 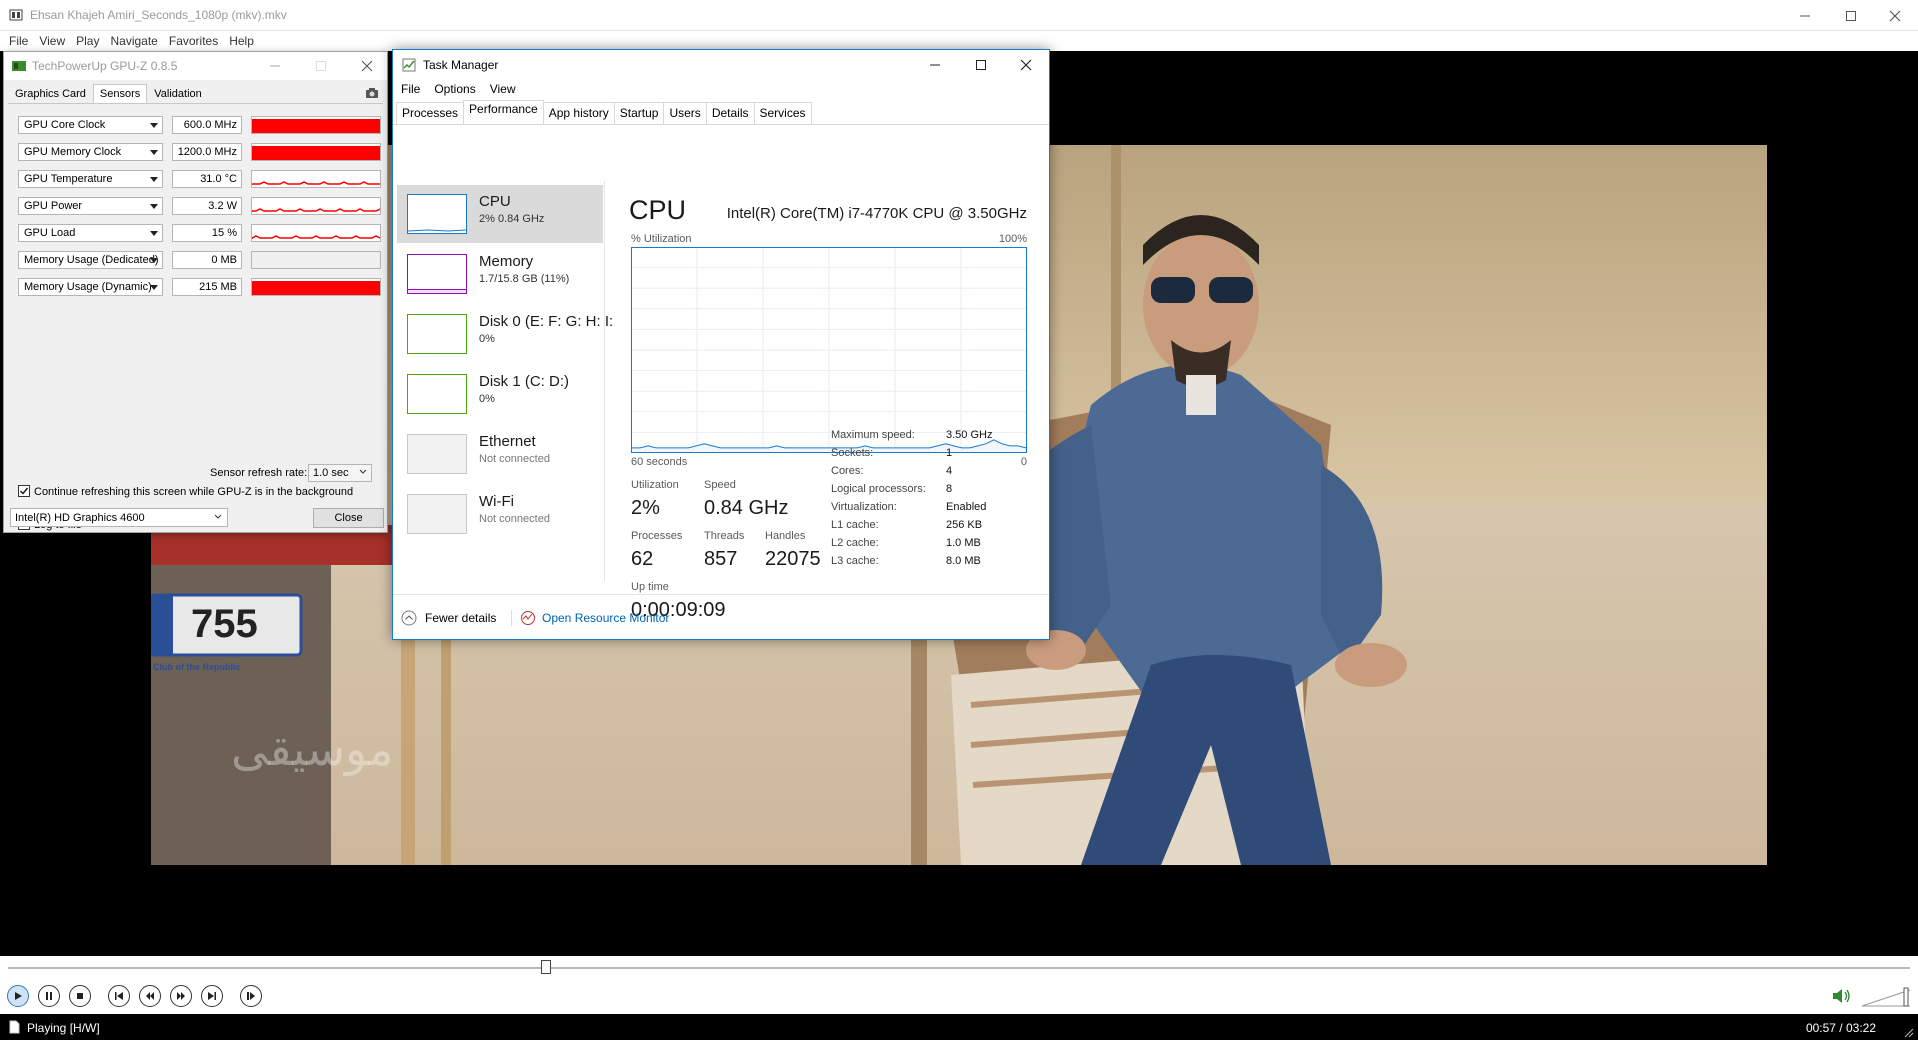 What do you see at coordinates (503, 89) in the screenshot?
I see `tm-menu-view: View` at bounding box center [503, 89].